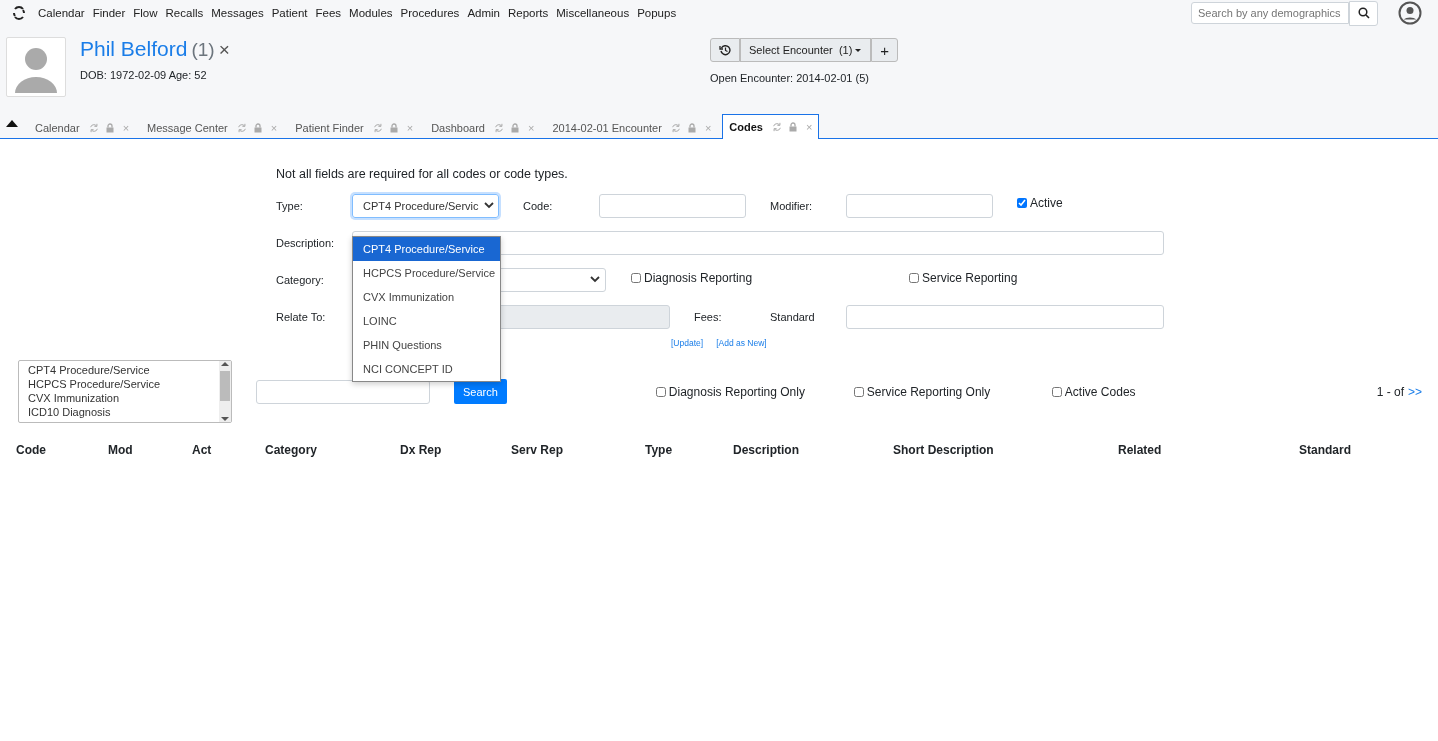  What do you see at coordinates (970, 277) in the screenshot?
I see `checkbox-label: Service Reporting` at bounding box center [970, 277].